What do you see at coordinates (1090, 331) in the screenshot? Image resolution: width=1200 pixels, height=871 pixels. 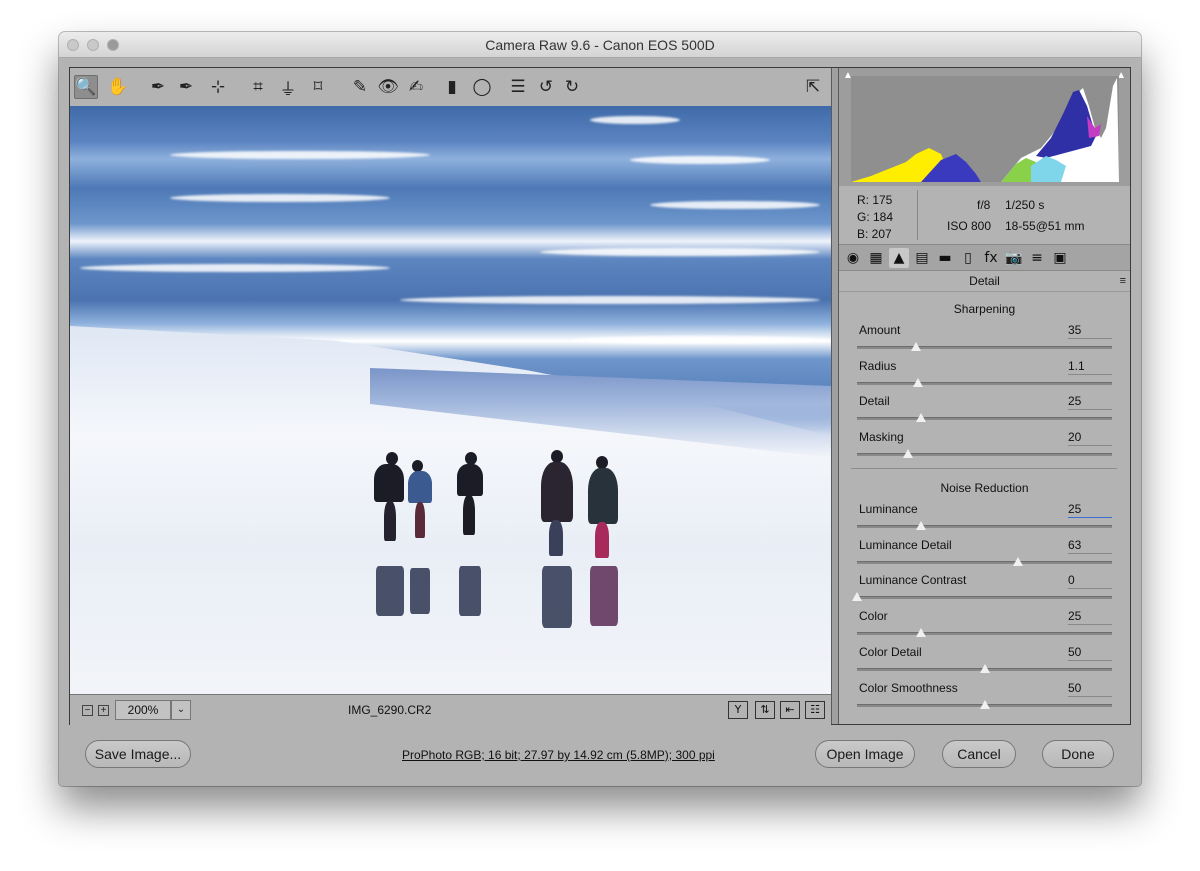 I see `amount-value-field: 35` at bounding box center [1090, 331].